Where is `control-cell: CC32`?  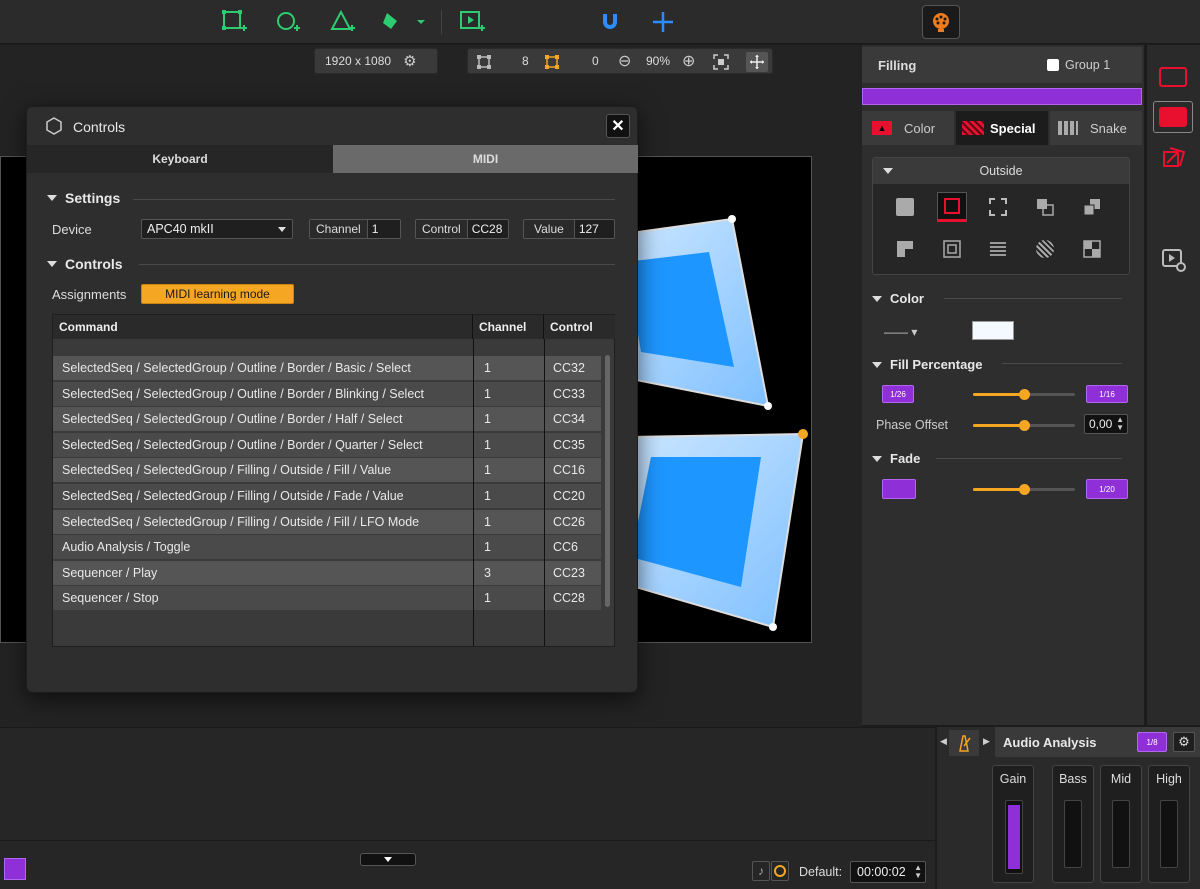
control-cell: CC32 is located at coordinates (569, 368).